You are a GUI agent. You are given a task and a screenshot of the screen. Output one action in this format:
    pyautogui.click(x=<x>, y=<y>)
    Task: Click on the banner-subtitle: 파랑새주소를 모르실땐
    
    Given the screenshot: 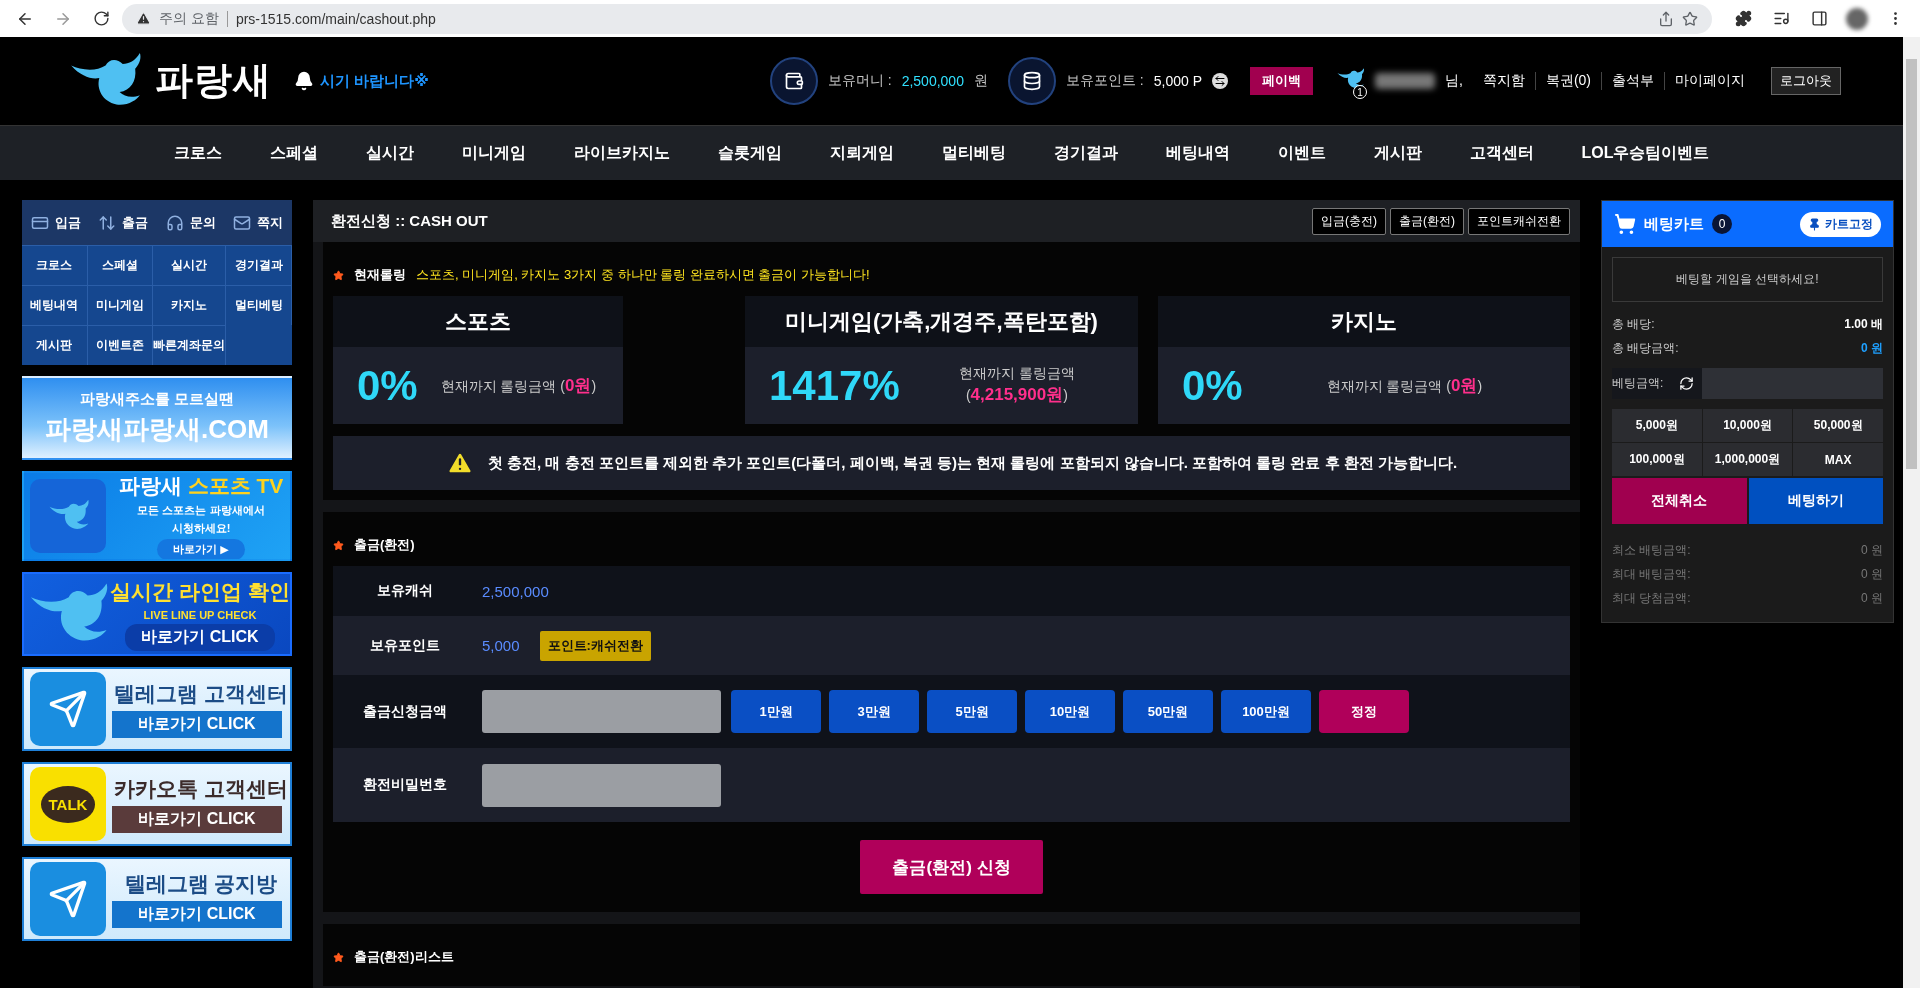 What is the action you would take?
    pyautogui.click(x=157, y=399)
    